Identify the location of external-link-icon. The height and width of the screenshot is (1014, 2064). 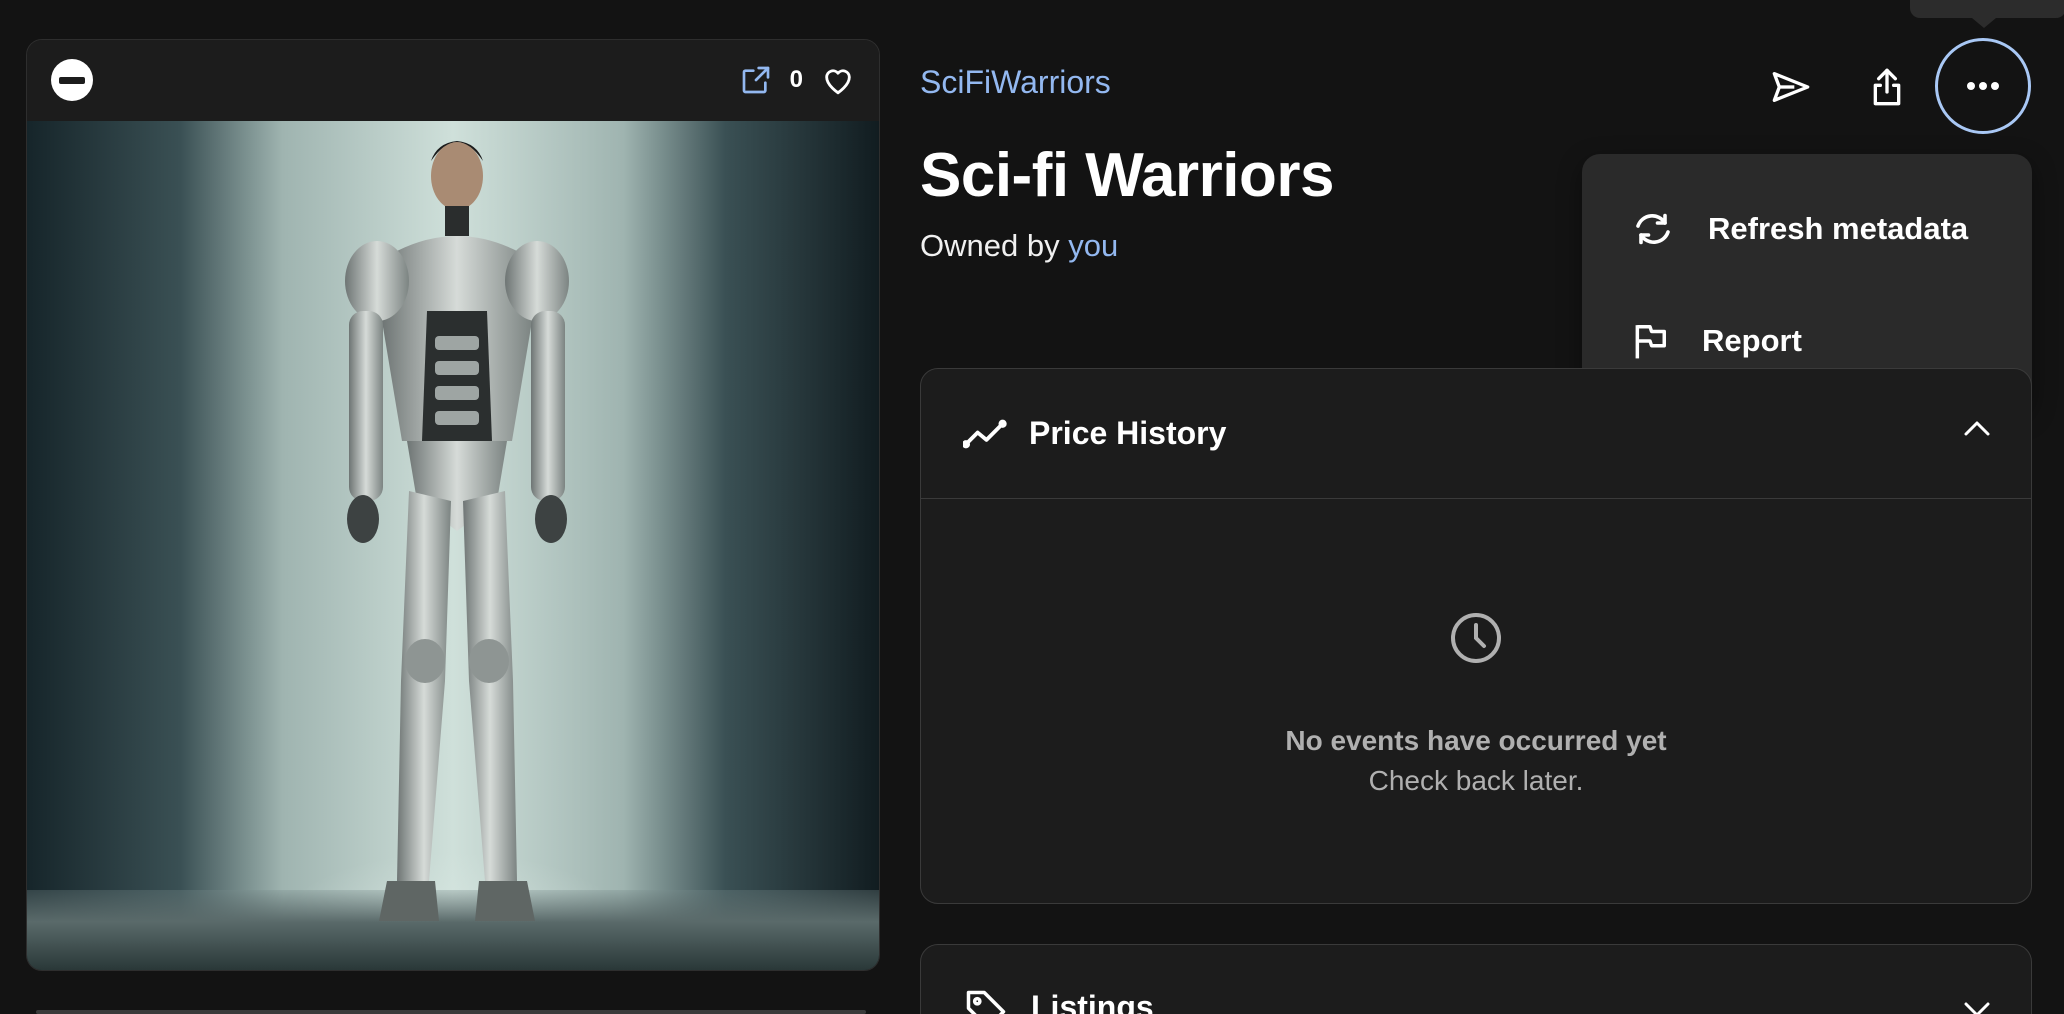
(756, 80).